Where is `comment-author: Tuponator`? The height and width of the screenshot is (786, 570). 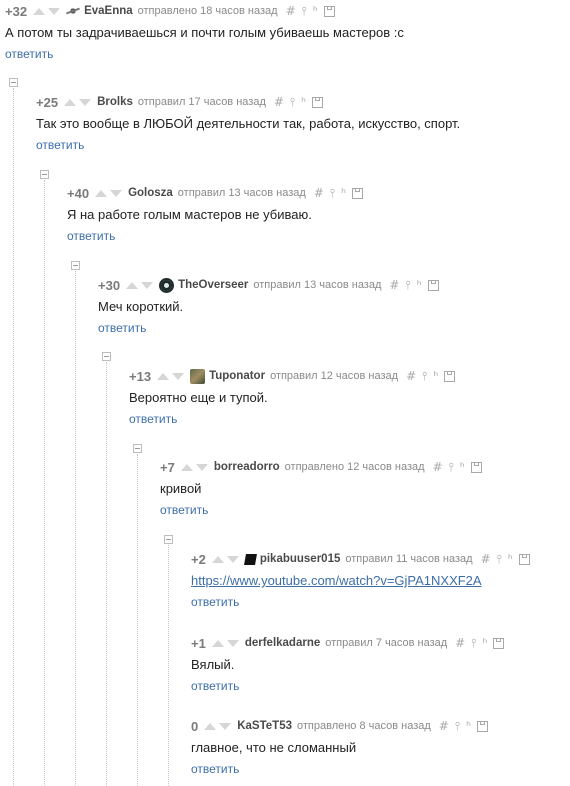
comment-author: Tuponator is located at coordinates (237, 376).